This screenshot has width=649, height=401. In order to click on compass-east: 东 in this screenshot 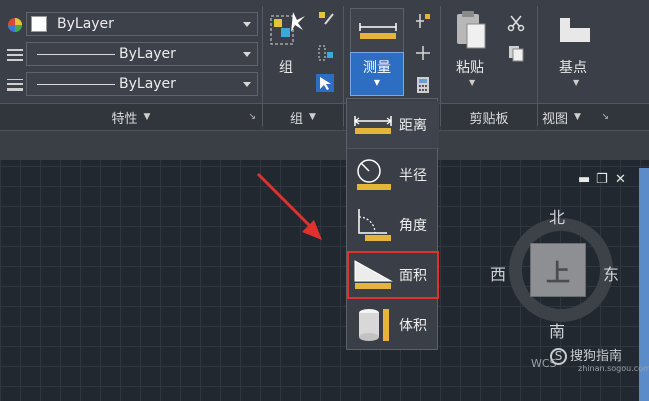, I will do `click(611, 273)`.